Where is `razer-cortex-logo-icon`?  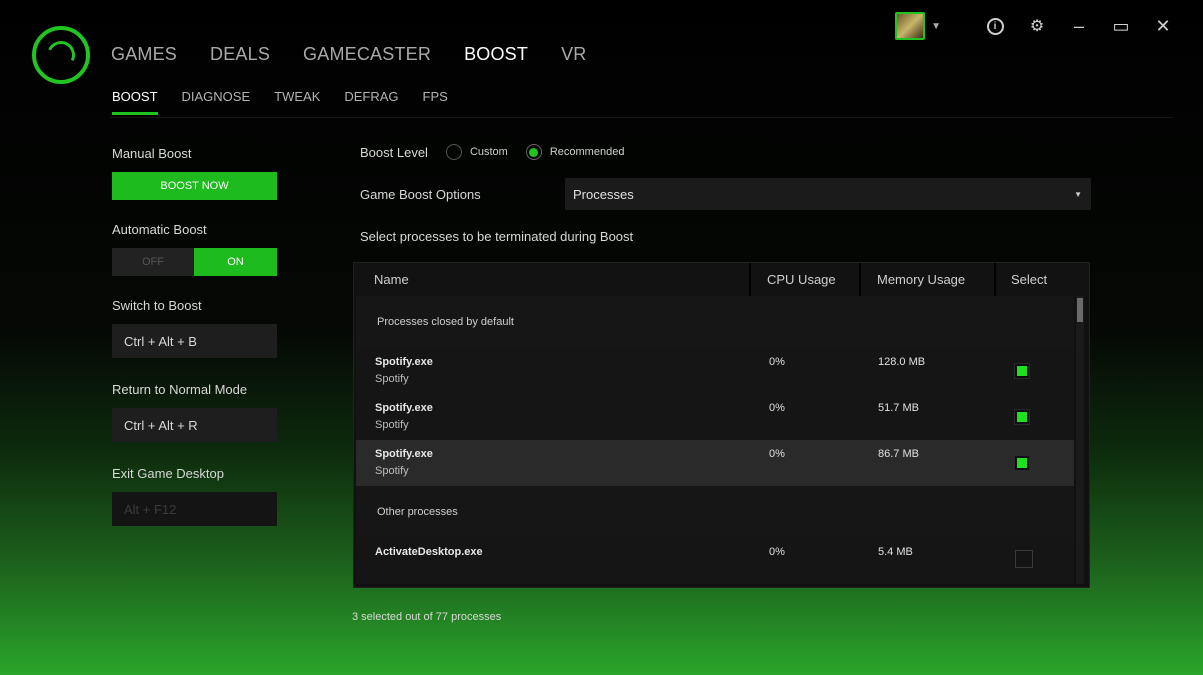
razer-cortex-logo-icon is located at coordinates (61, 55).